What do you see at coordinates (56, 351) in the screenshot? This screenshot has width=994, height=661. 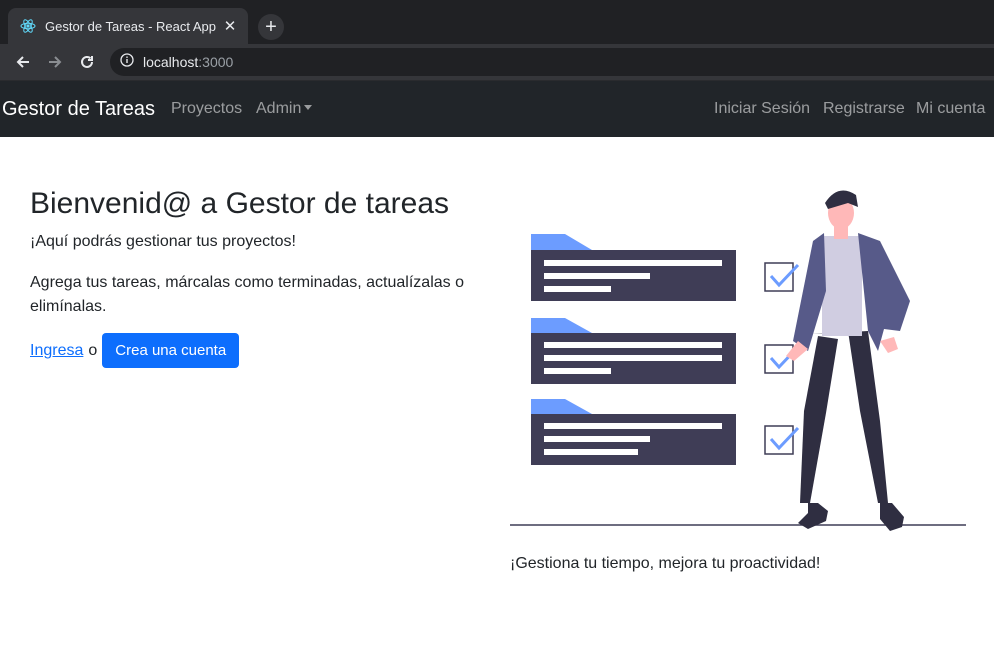 I see `login-link: Ingresa` at bounding box center [56, 351].